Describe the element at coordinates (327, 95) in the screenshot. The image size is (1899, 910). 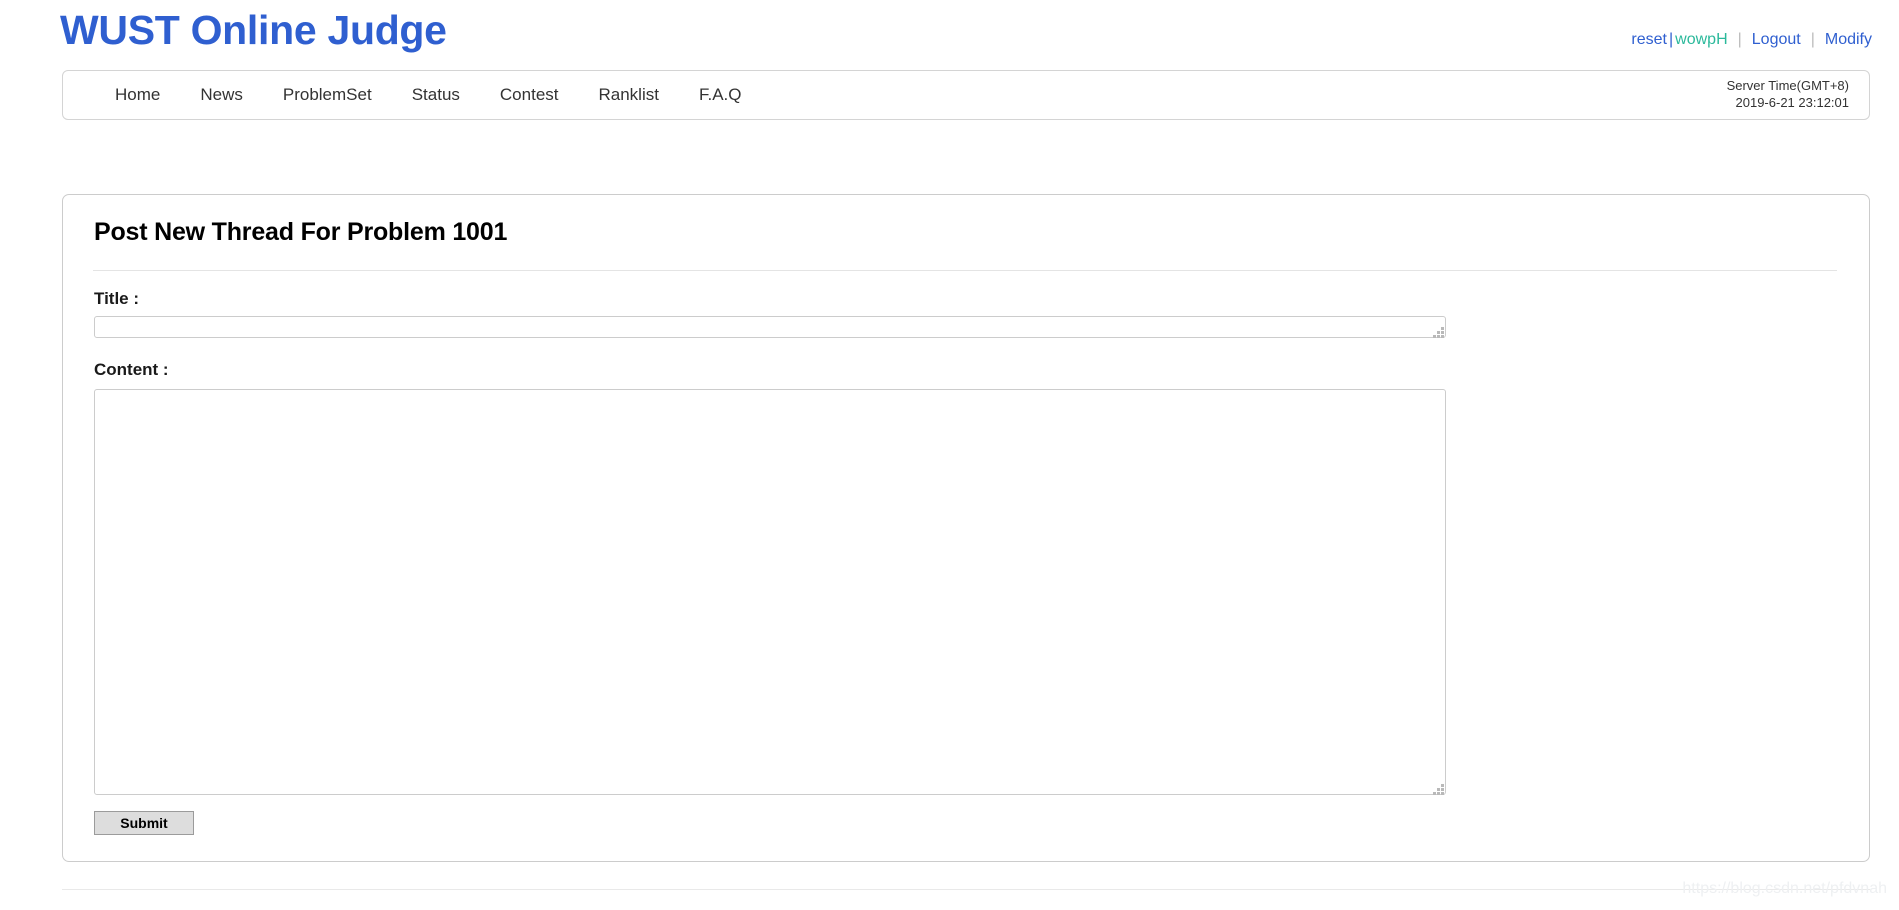
I see `nav-item-problemset: ProblemSet` at that location.